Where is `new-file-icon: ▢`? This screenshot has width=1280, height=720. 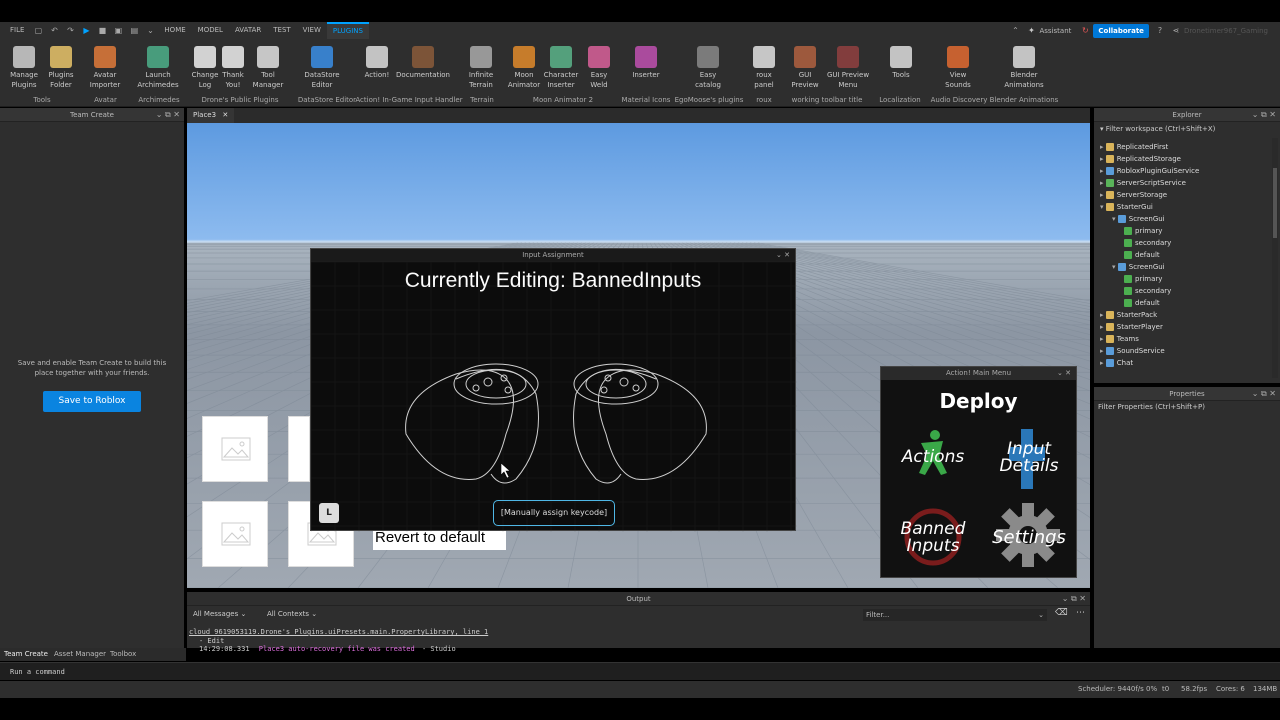
new-file-icon: ▢ is located at coordinates (38, 31).